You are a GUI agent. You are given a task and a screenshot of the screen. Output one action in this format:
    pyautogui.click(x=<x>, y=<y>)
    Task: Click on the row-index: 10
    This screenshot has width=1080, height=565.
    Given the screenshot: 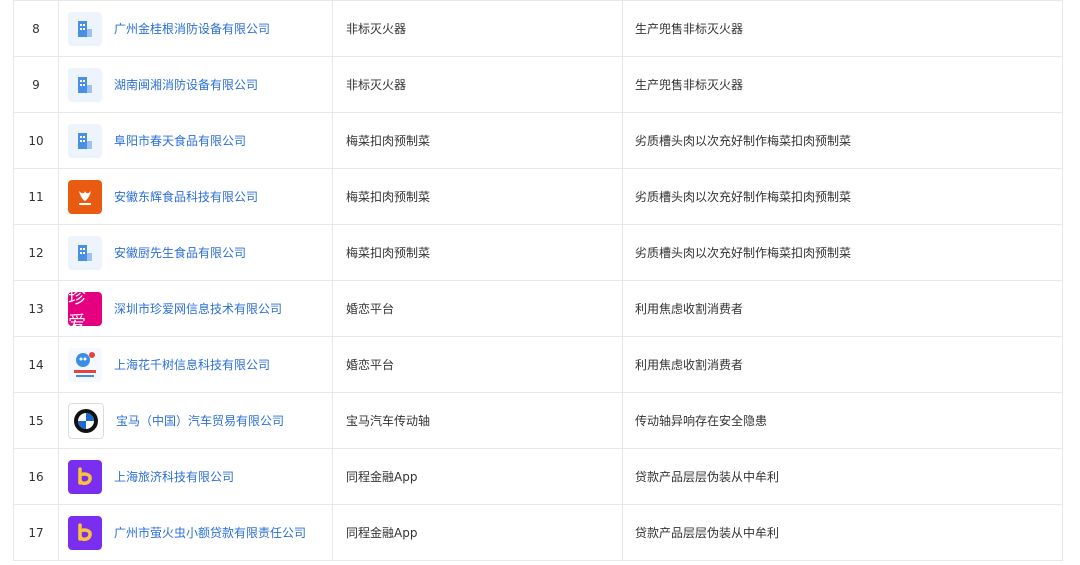 What is the action you would take?
    pyautogui.click(x=36, y=140)
    